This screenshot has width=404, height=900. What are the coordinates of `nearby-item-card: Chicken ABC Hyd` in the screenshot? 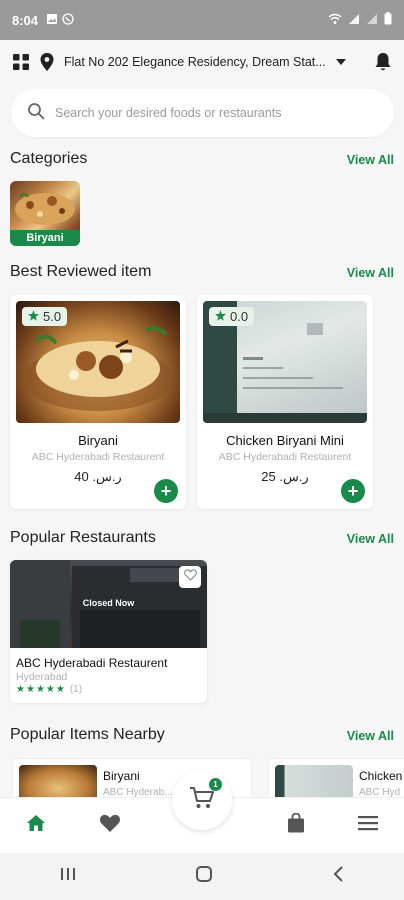 It's located at (336, 777).